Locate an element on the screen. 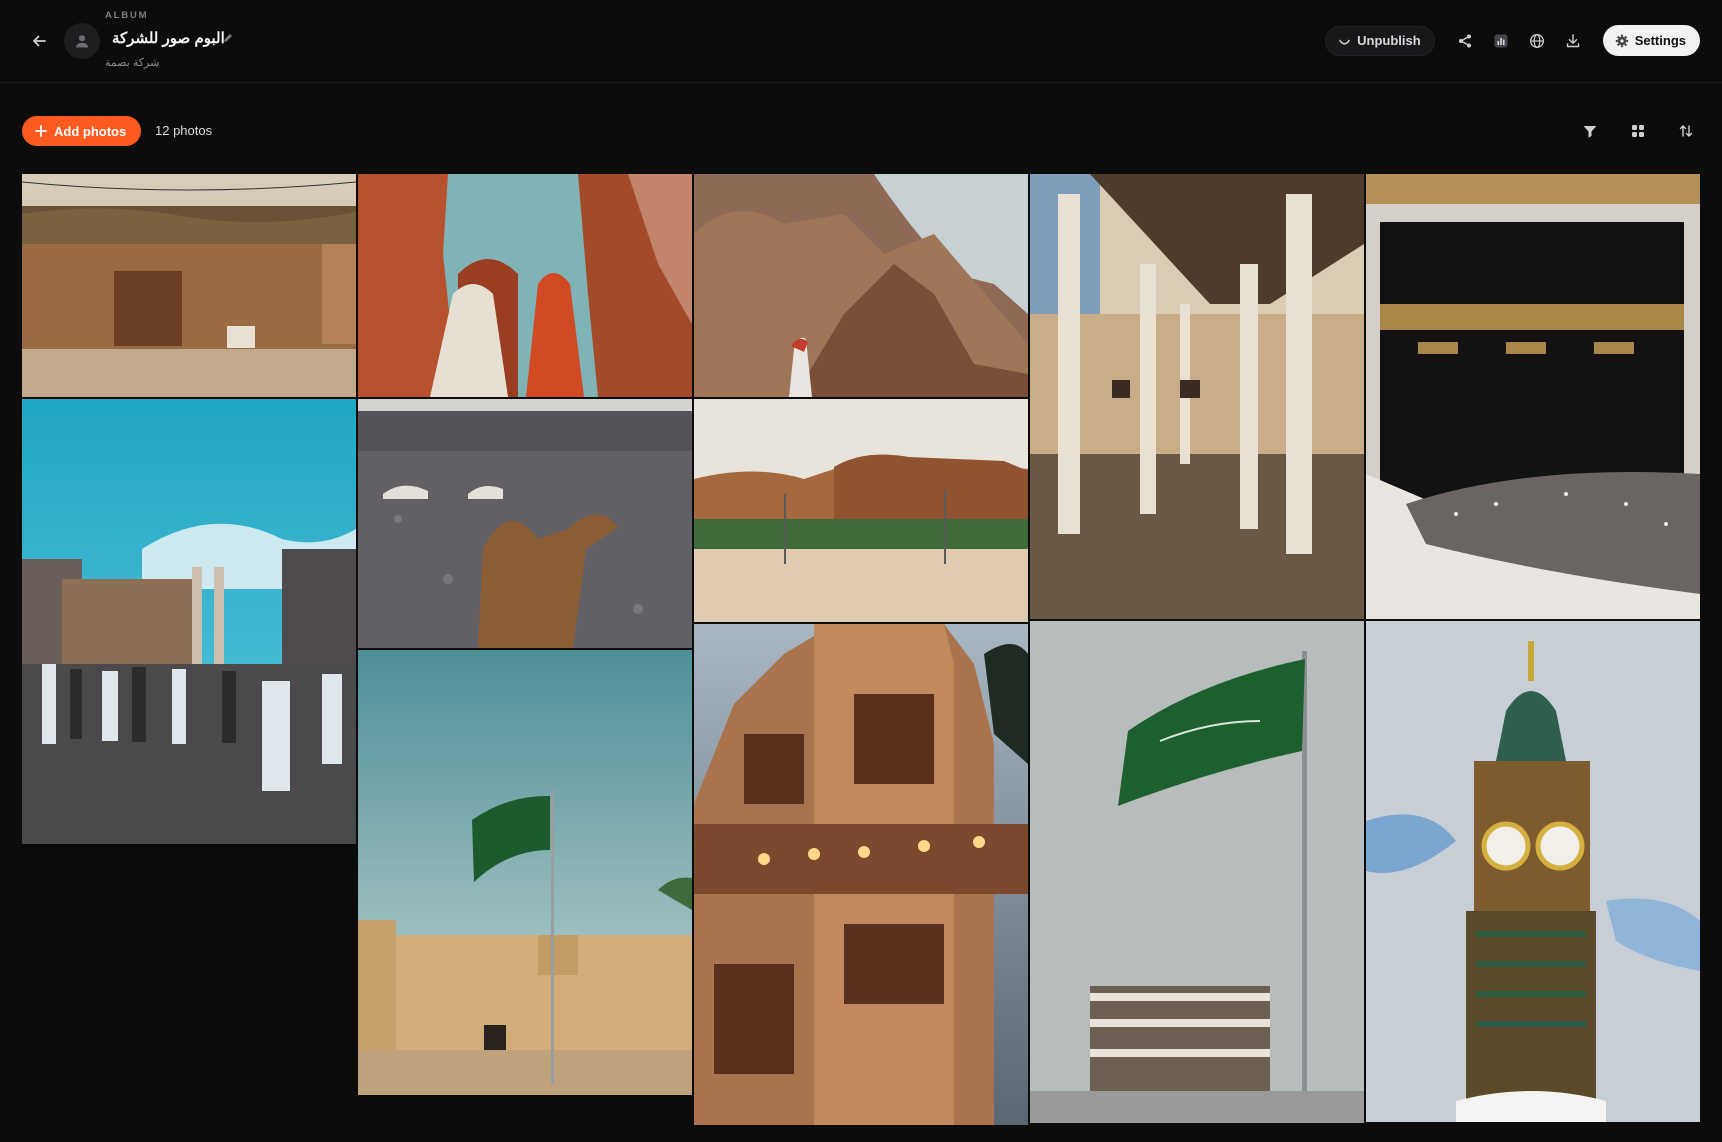 This screenshot has height=1142, width=1722. filter-icon is located at coordinates (1590, 132).